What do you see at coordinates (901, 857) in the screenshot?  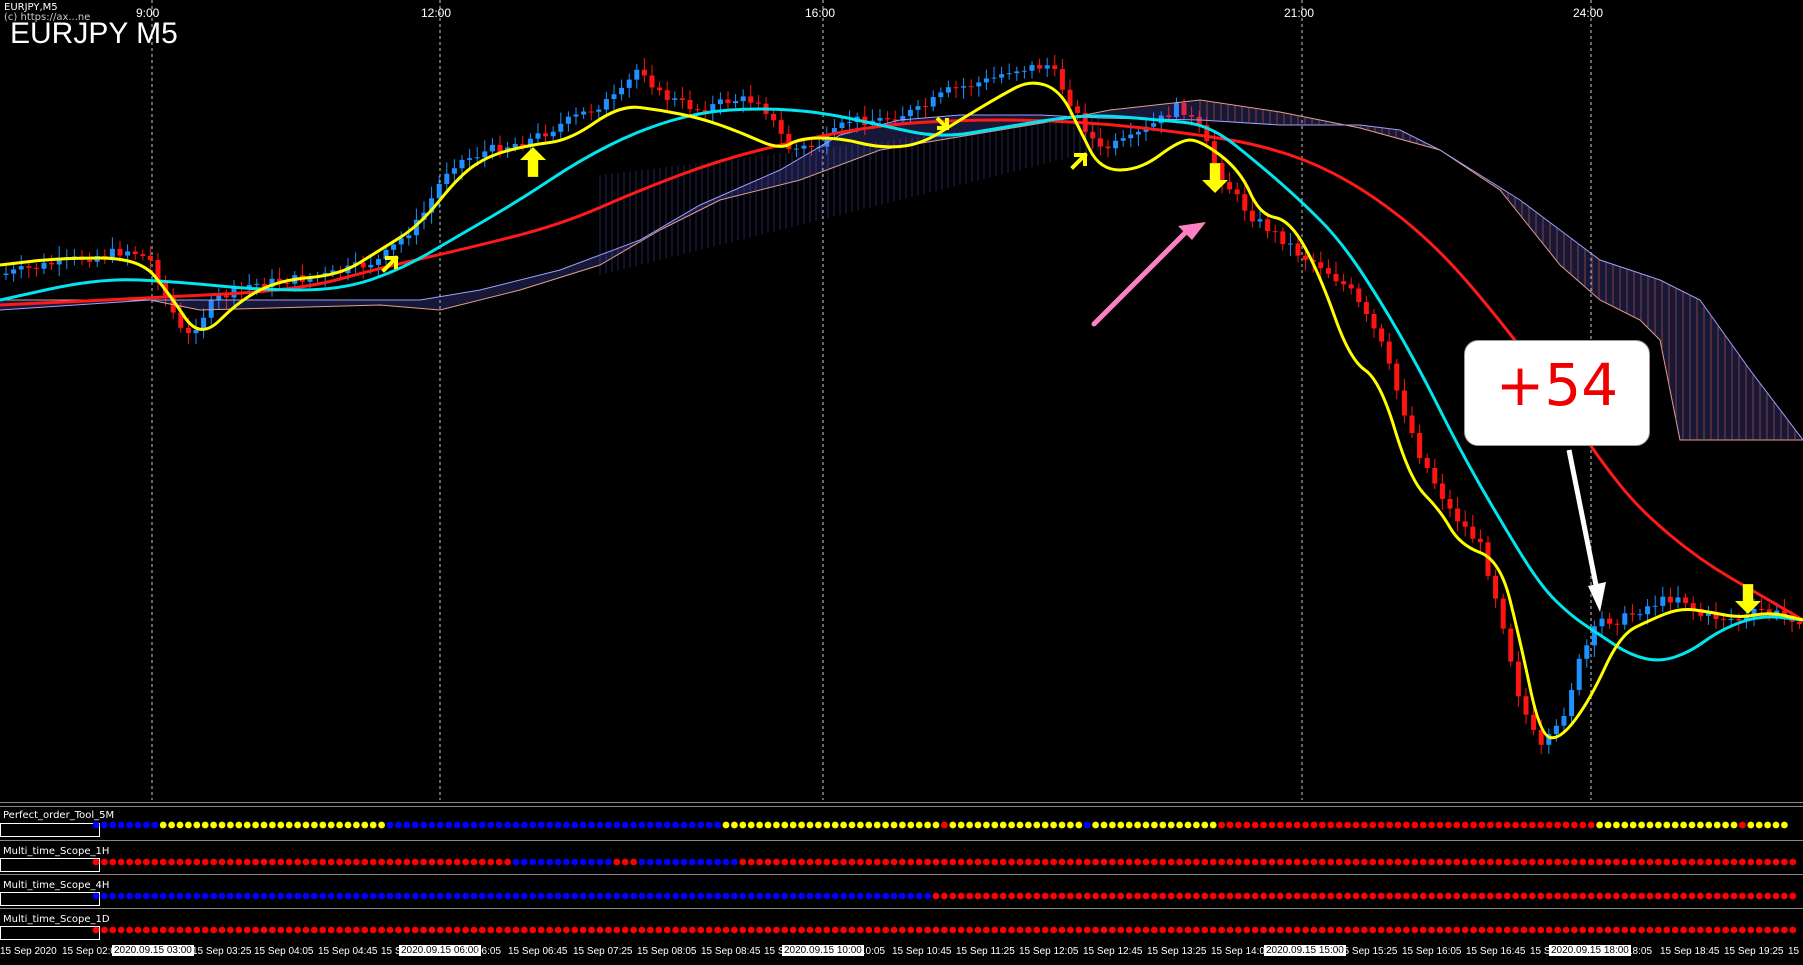 I see `subwindow-mts-1h: Multi_time_Scope_1H` at bounding box center [901, 857].